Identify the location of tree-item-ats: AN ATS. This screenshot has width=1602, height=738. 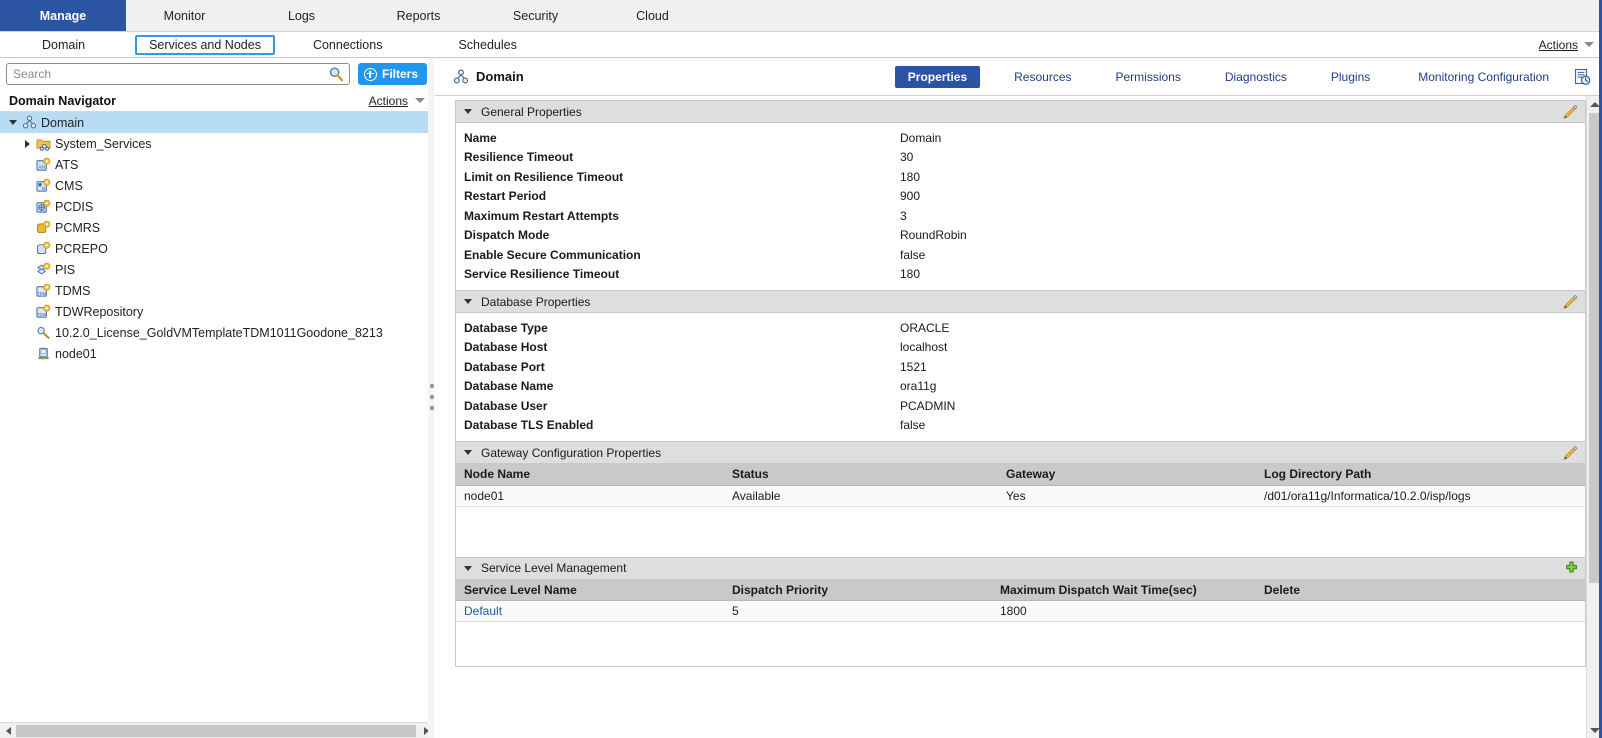
(216, 164).